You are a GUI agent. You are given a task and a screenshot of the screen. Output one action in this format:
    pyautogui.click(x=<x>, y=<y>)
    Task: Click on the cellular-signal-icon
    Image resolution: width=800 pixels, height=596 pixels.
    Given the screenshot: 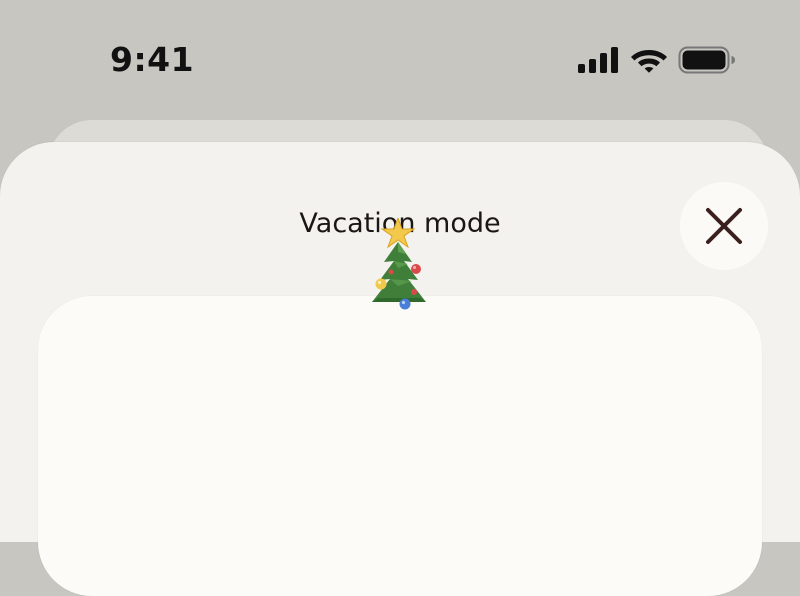 What is the action you would take?
    pyautogui.click(x=599, y=60)
    